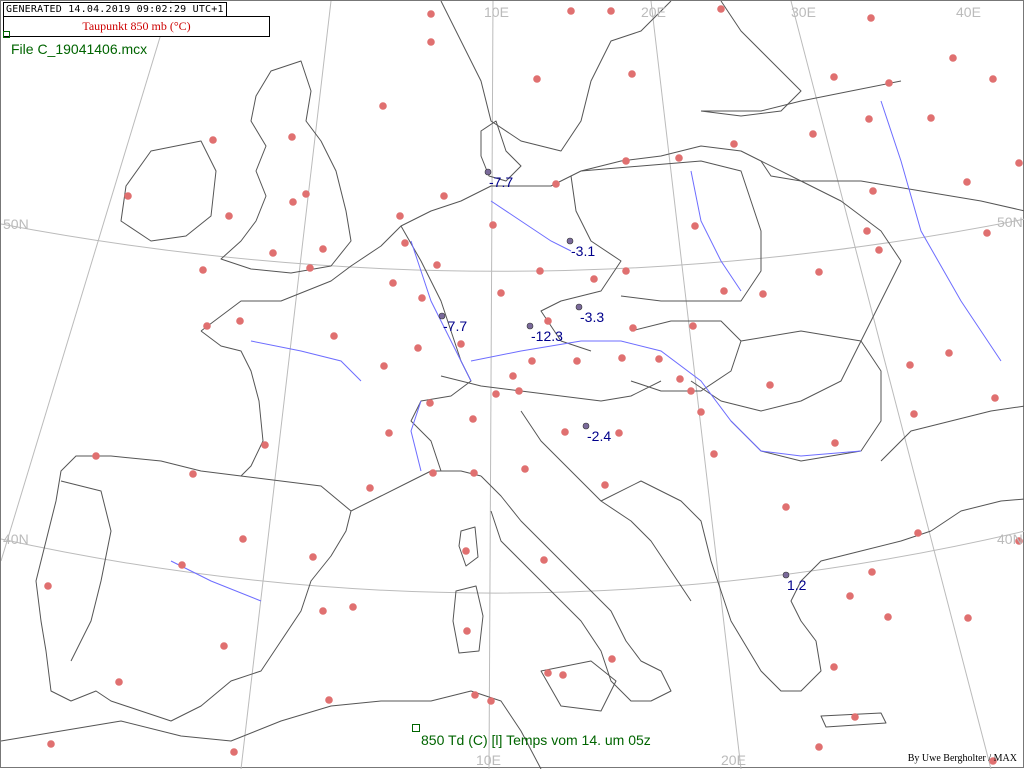  I want to click on lat-label-40n-right: 40N, so click(1010, 539).